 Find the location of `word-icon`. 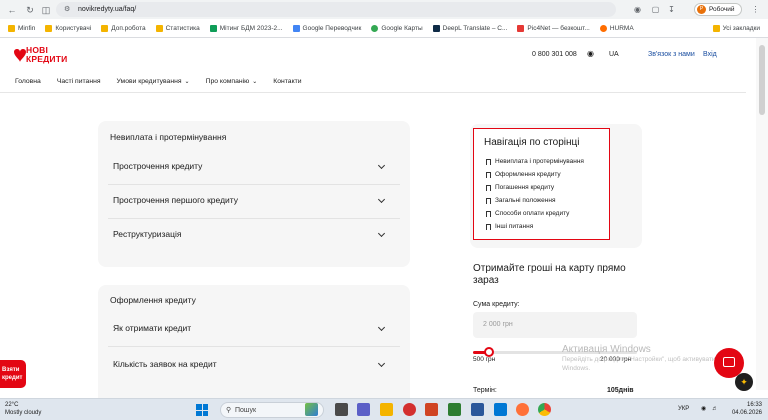

word-icon is located at coordinates (477, 409).